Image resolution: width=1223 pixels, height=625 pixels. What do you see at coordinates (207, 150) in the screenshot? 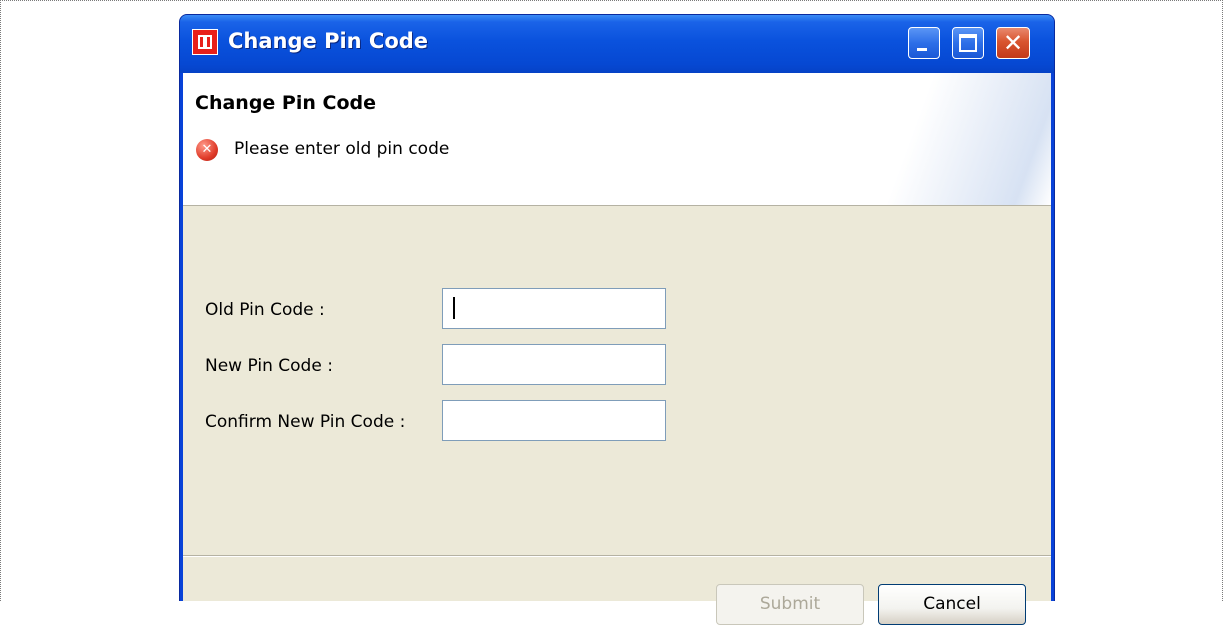
I see `error-icon: ✕` at bounding box center [207, 150].